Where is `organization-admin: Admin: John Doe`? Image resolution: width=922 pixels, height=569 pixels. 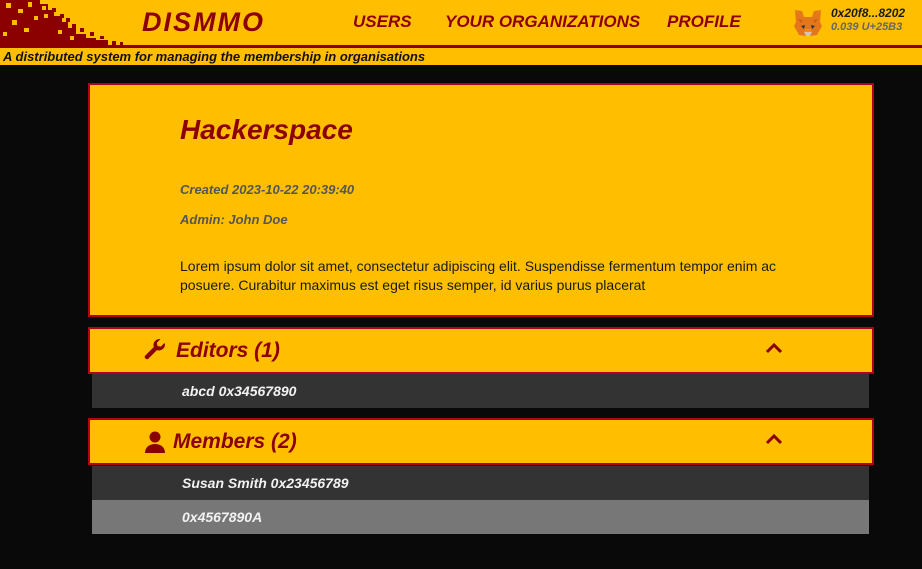 organization-admin: Admin: John Doe is located at coordinates (234, 219).